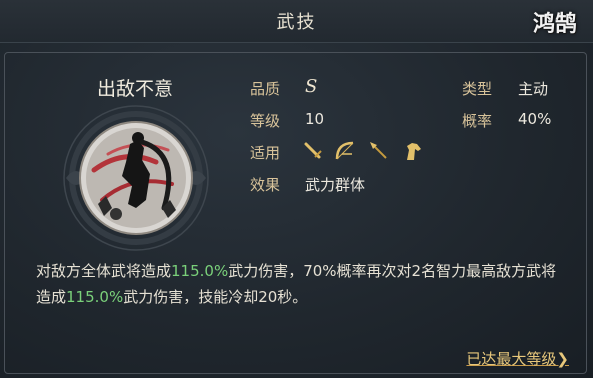 This screenshot has width=593, height=378. What do you see at coordinates (378, 150) in the screenshot?
I see `spear-icon` at bounding box center [378, 150].